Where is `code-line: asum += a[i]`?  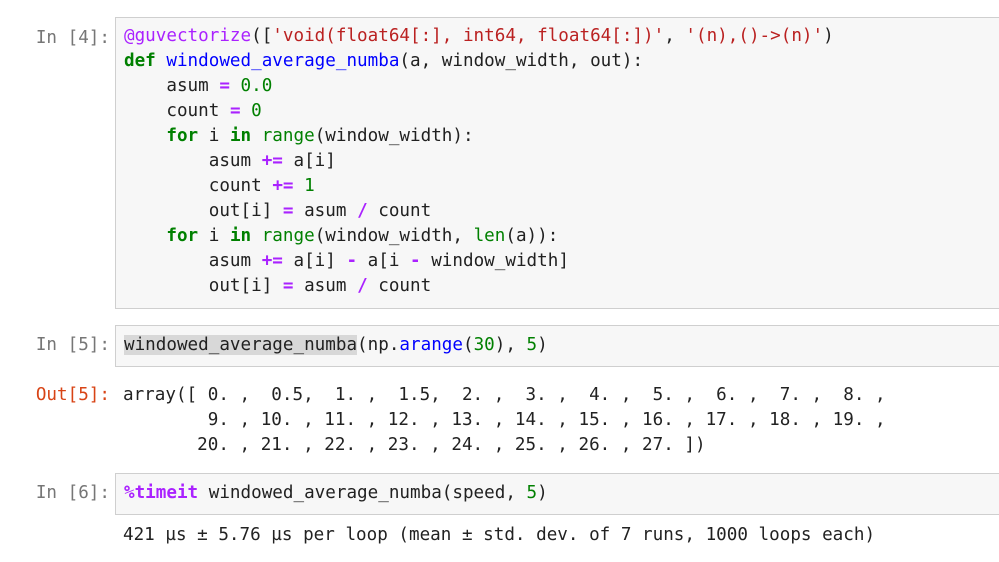 code-line: asum += a[i] is located at coordinates (230, 161).